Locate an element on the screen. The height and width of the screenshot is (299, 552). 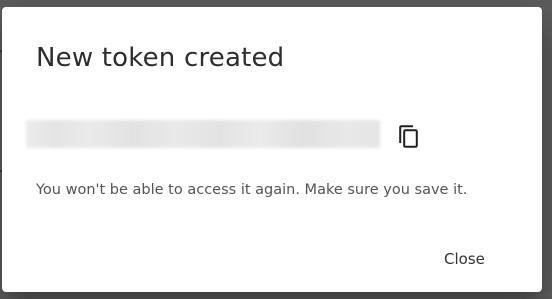
copy-icon is located at coordinates (408, 136).